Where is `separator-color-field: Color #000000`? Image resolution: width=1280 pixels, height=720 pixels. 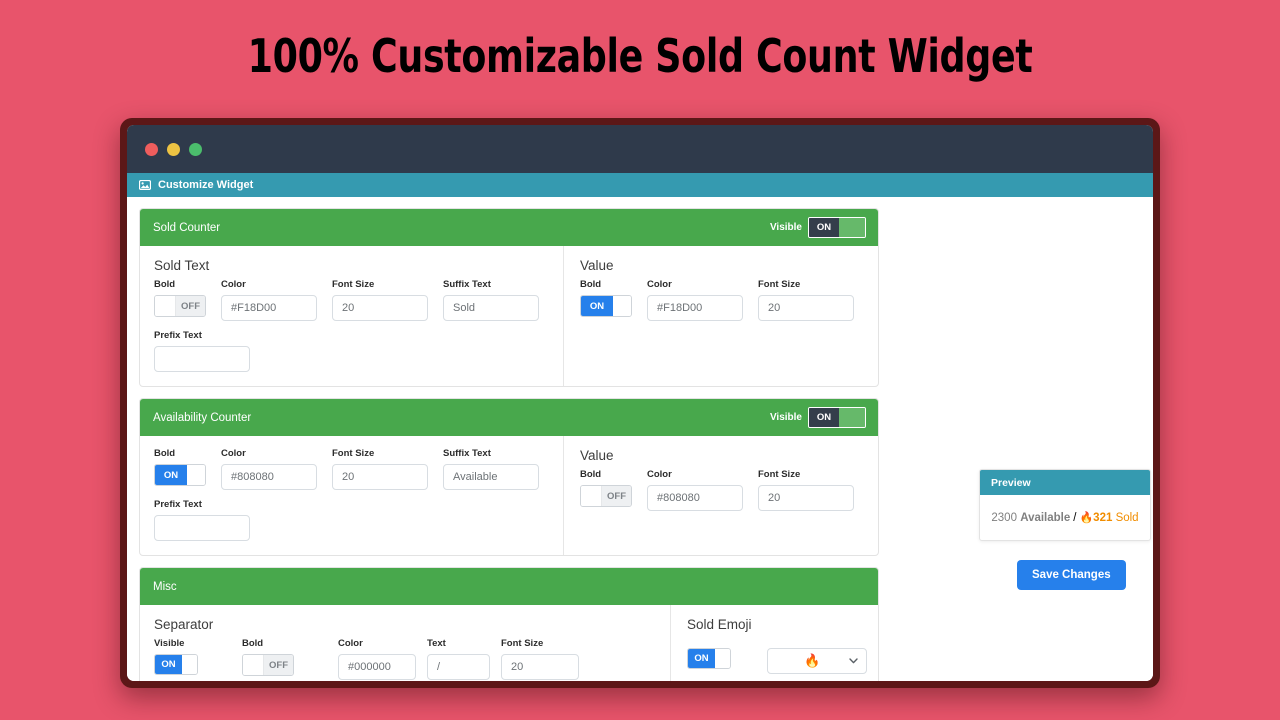 separator-color-field: Color #000000 is located at coordinates (377, 659).